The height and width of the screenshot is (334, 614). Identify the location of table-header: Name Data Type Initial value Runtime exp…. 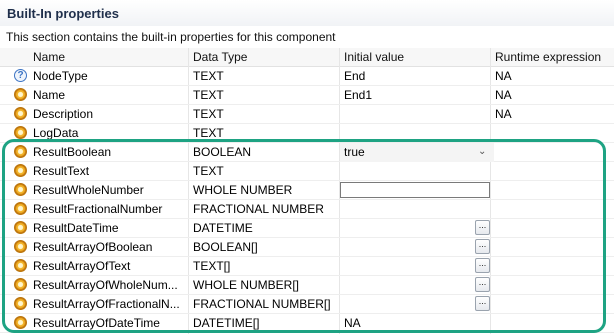
(307, 57).